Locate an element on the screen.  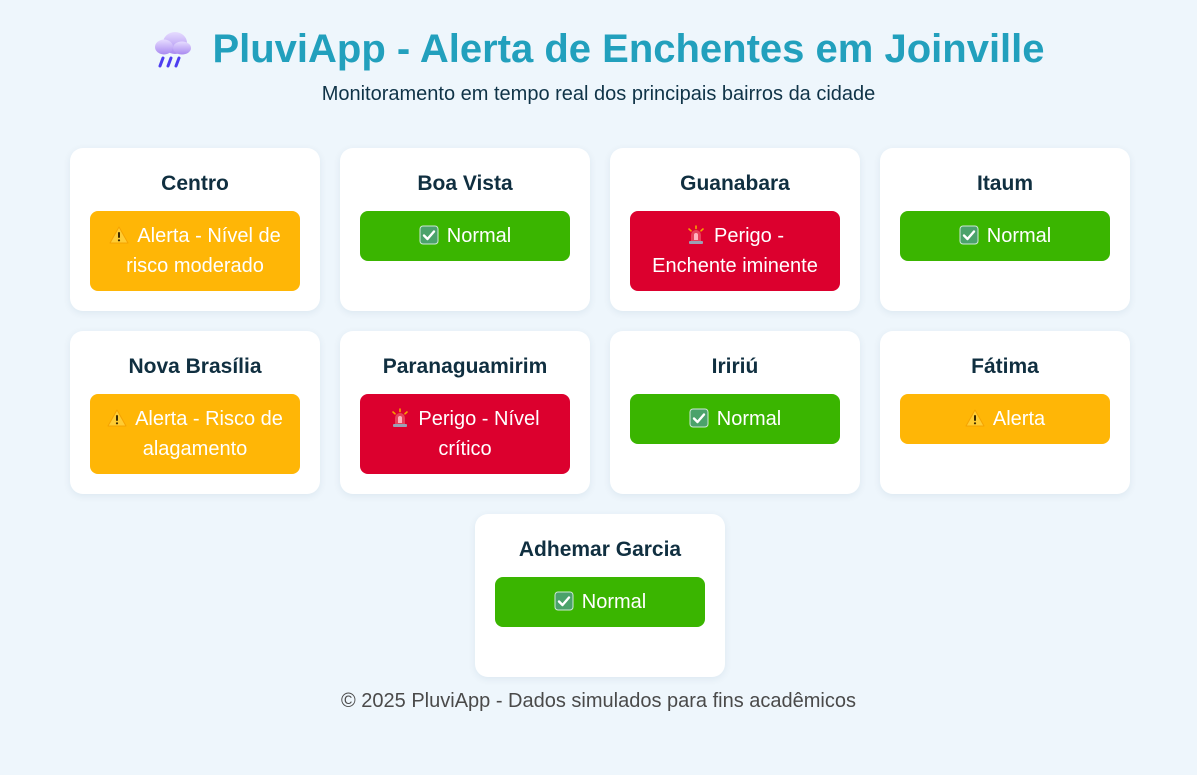
neighborhood-card: Itaum Normal is located at coordinates (1005, 229).